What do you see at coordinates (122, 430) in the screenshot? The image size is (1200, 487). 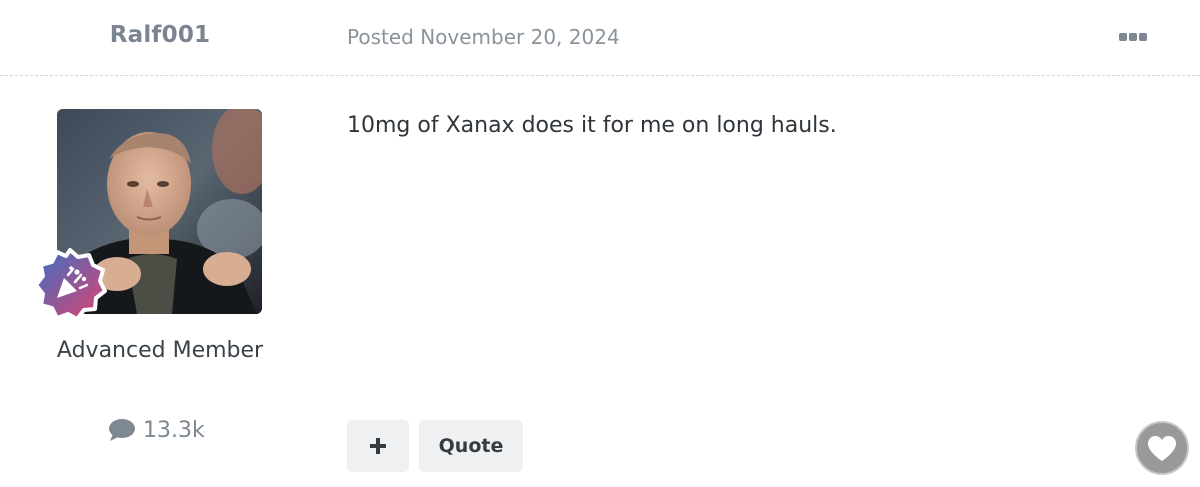 I see `comment-icon` at bounding box center [122, 430].